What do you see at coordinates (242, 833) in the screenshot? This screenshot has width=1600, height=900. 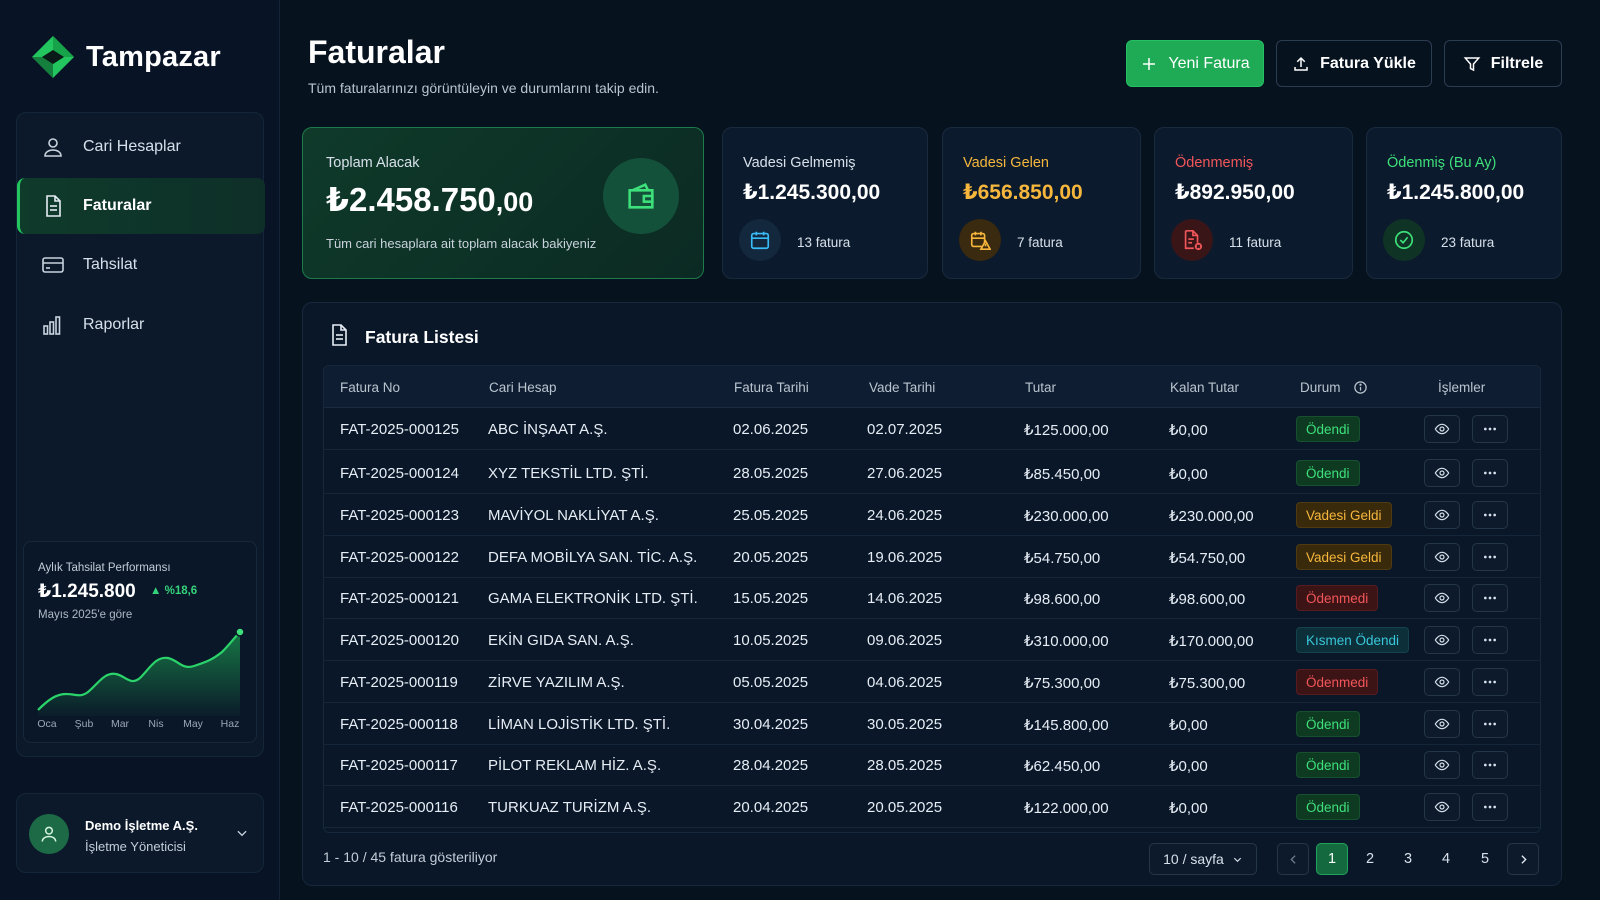 I see `chevron-down-icon` at bounding box center [242, 833].